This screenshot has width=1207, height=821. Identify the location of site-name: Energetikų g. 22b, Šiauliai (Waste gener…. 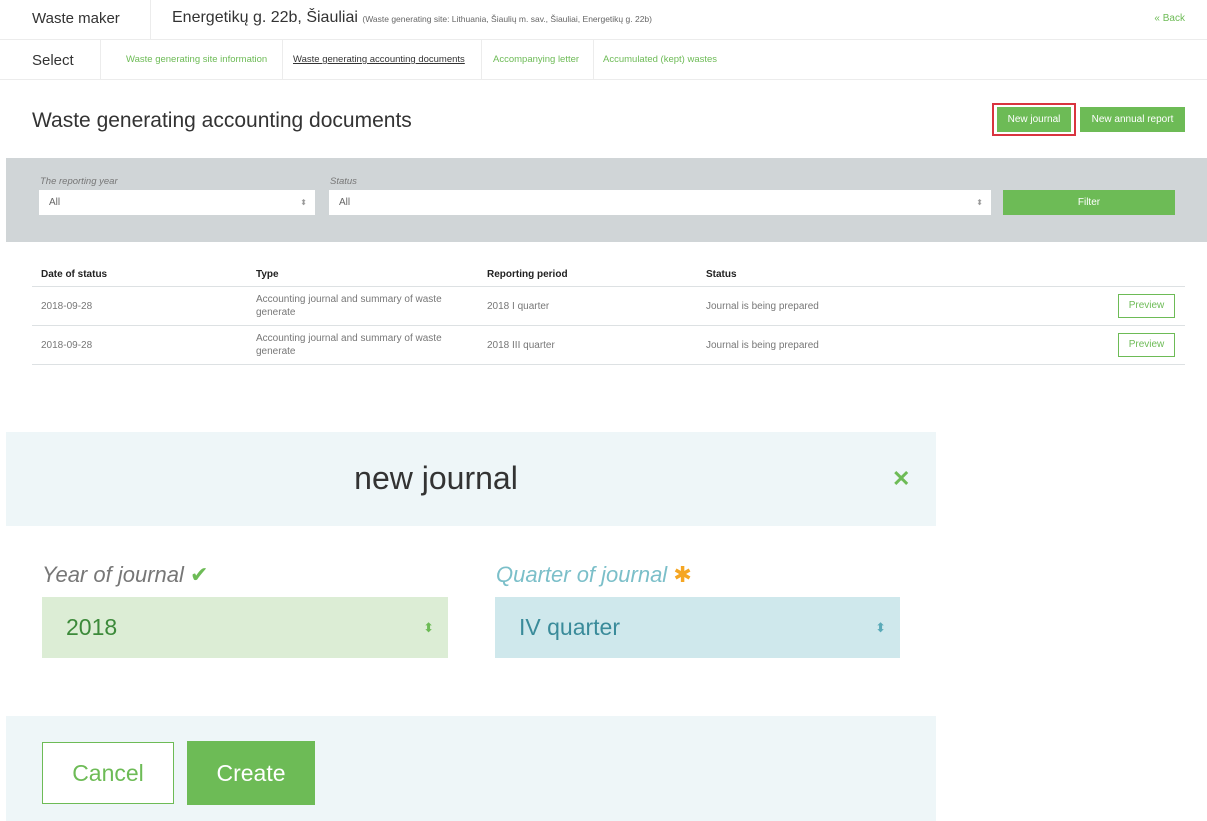
(412, 18).